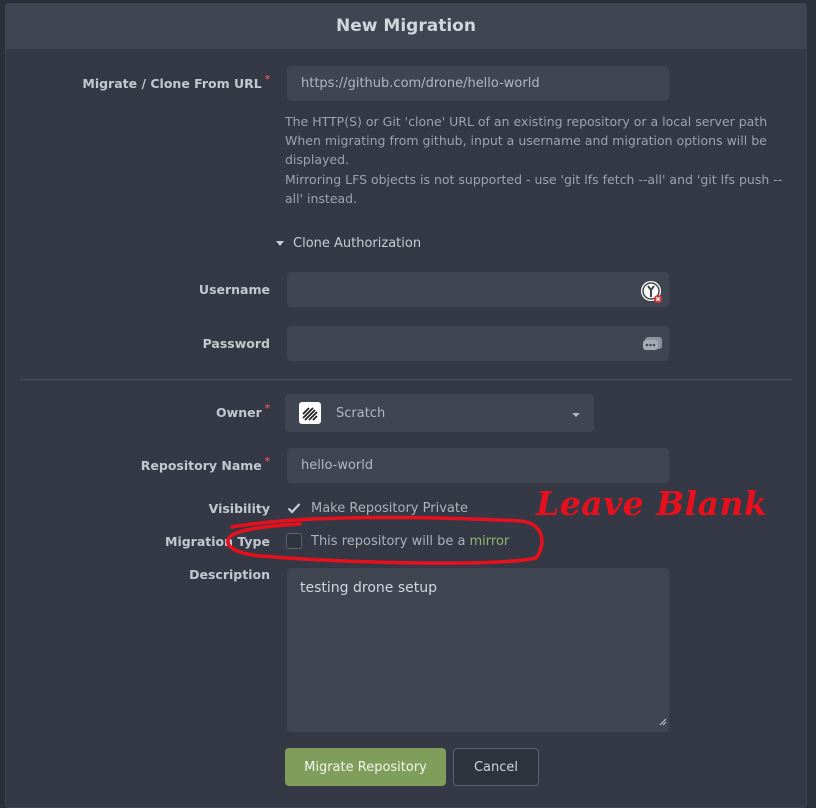 This screenshot has width=816, height=808. Describe the element at coordinates (652, 503) in the screenshot. I see `annotation-text: Leave Blank` at that location.